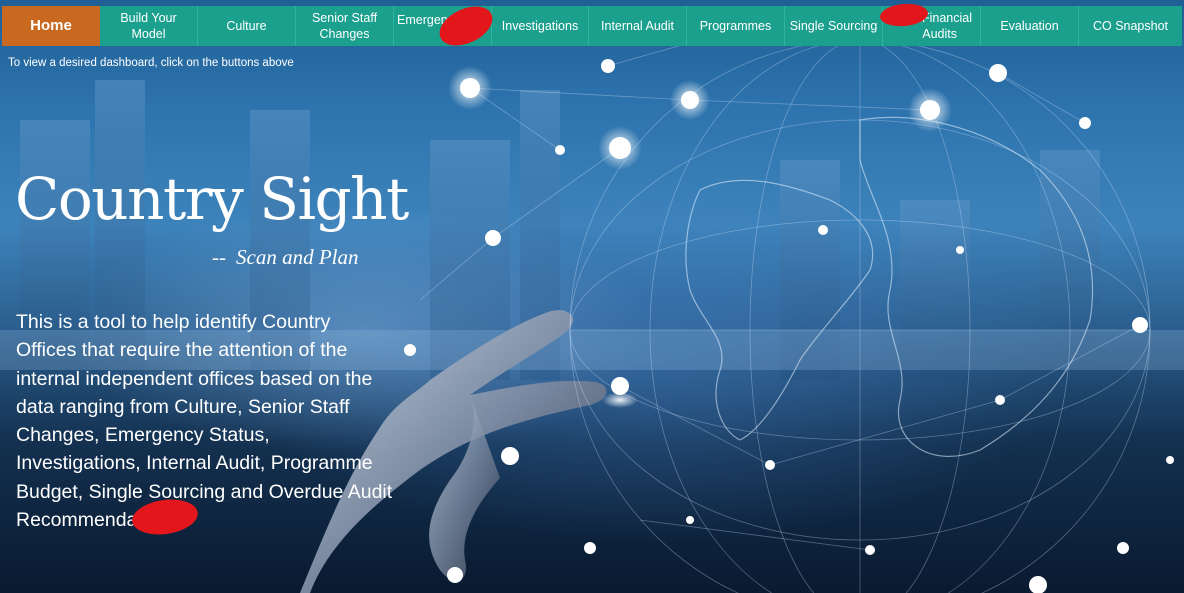  What do you see at coordinates (345, 26) in the screenshot?
I see `nav-senior-staff-changes-button: Senior Staff Changes` at bounding box center [345, 26].